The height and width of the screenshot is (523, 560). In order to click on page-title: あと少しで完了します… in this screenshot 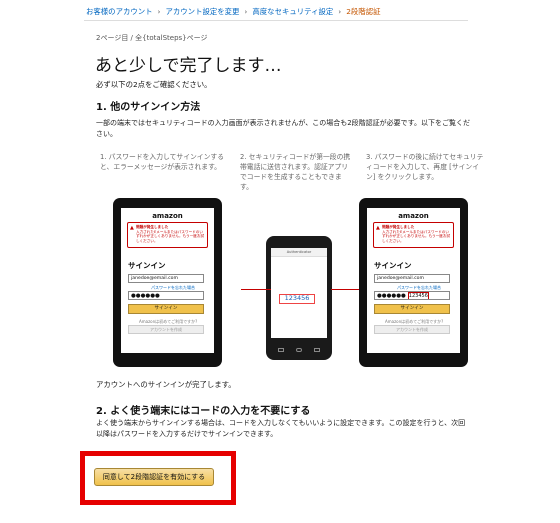, I will do `click(188, 66)`.